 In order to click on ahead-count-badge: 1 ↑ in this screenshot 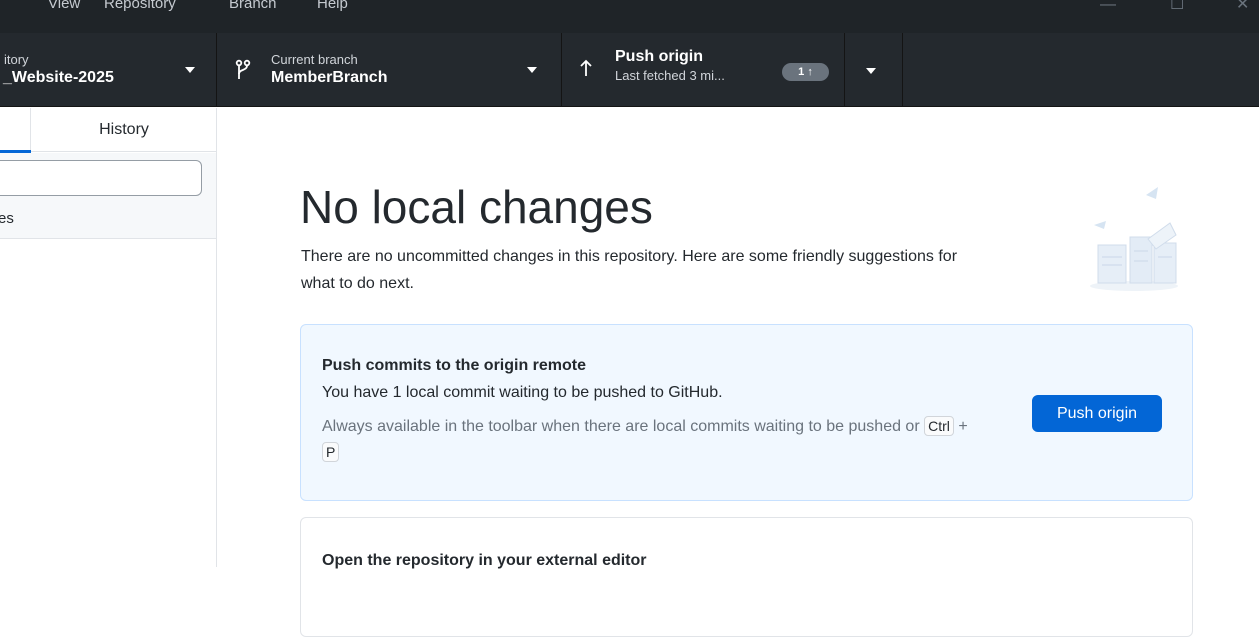, I will do `click(805, 72)`.